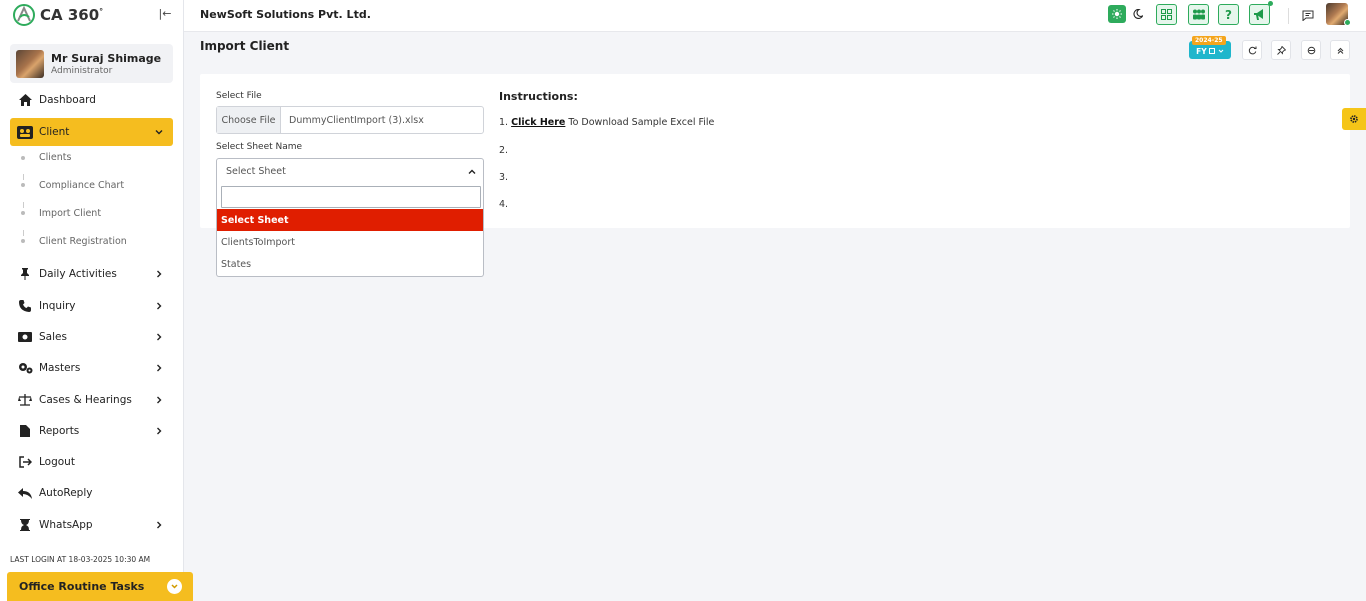 The height and width of the screenshot is (601, 1366). What do you see at coordinates (25, 462) in the screenshot?
I see `logout-icon` at bounding box center [25, 462].